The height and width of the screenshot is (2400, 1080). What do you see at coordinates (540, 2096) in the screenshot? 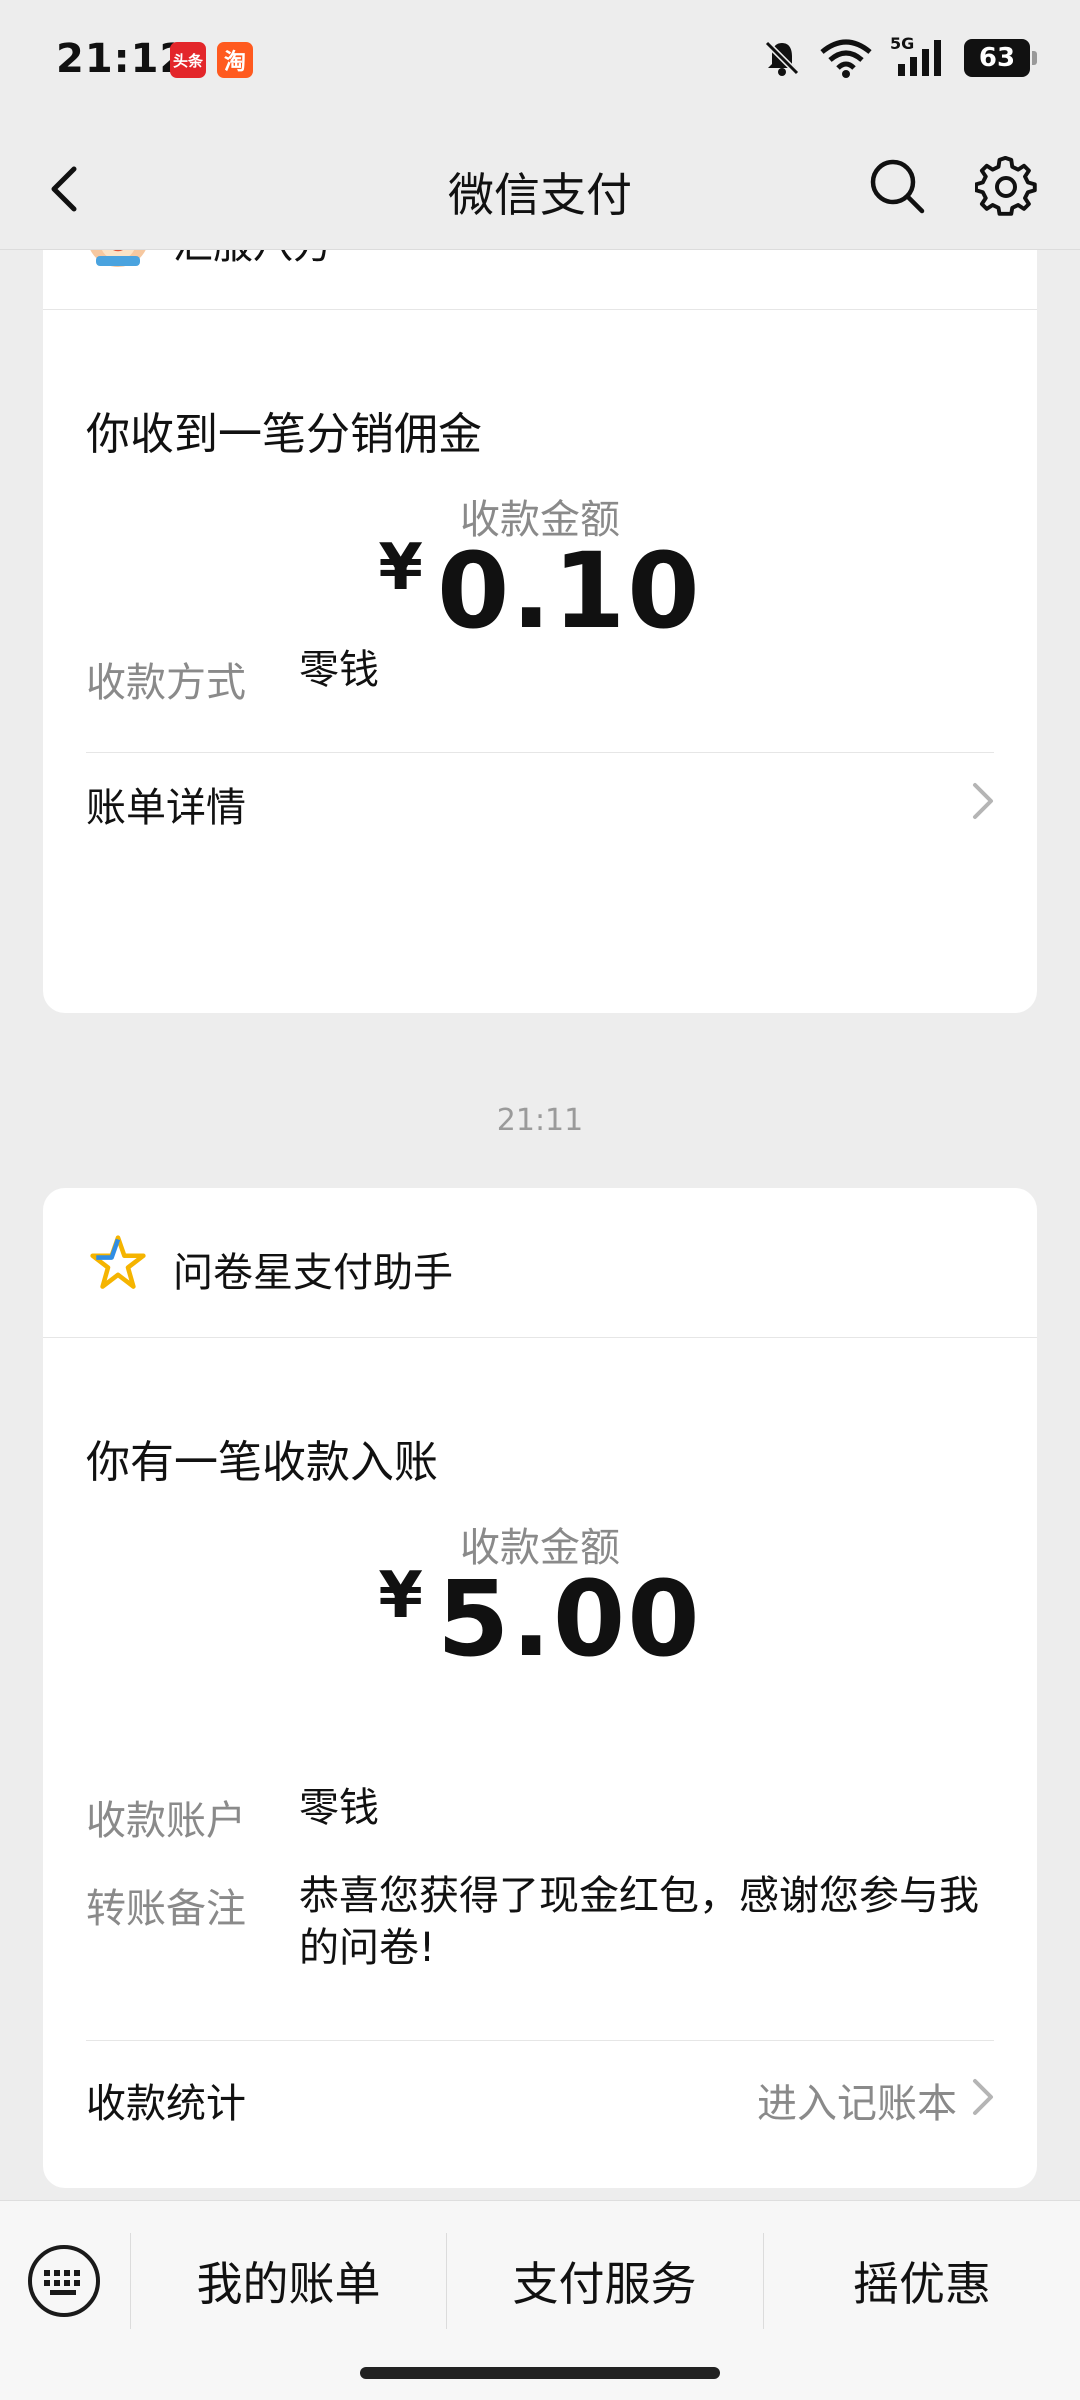
I see `receipt-stats-row: 收款统计 进入记账本` at bounding box center [540, 2096].